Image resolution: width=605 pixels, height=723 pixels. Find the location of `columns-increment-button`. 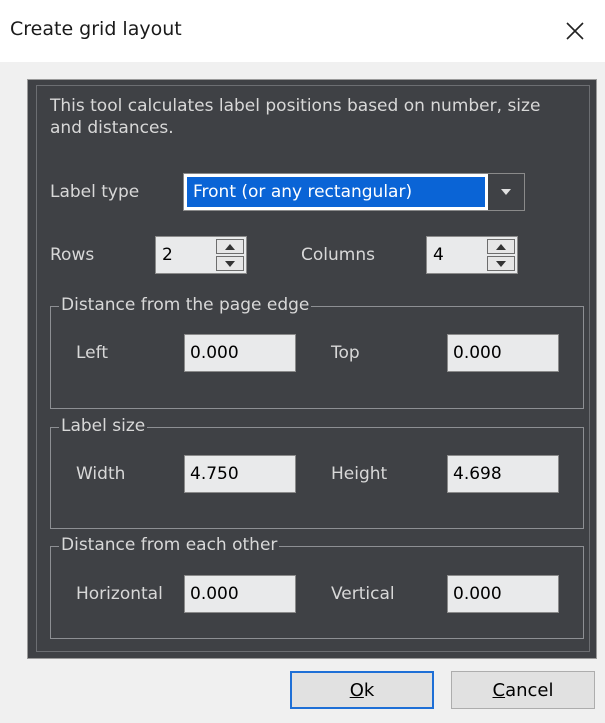

columns-increment-button is located at coordinates (501, 246).